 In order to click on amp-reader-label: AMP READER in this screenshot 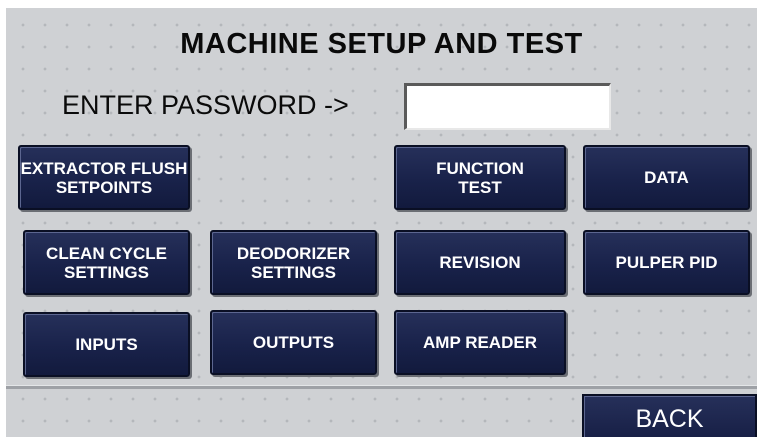, I will do `click(480, 342)`.